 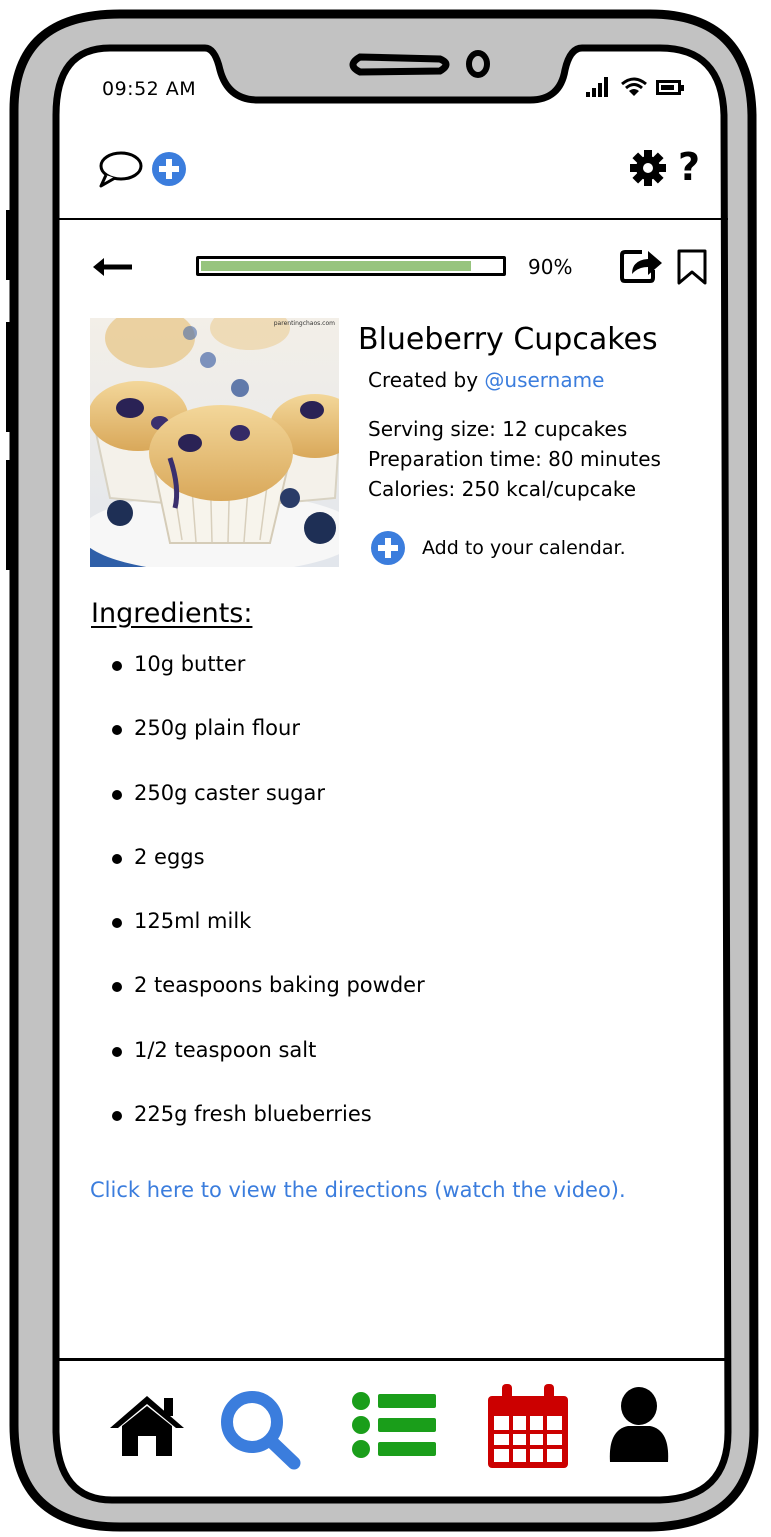 What do you see at coordinates (112, 267) in the screenshot?
I see `arrow-left-icon` at bounding box center [112, 267].